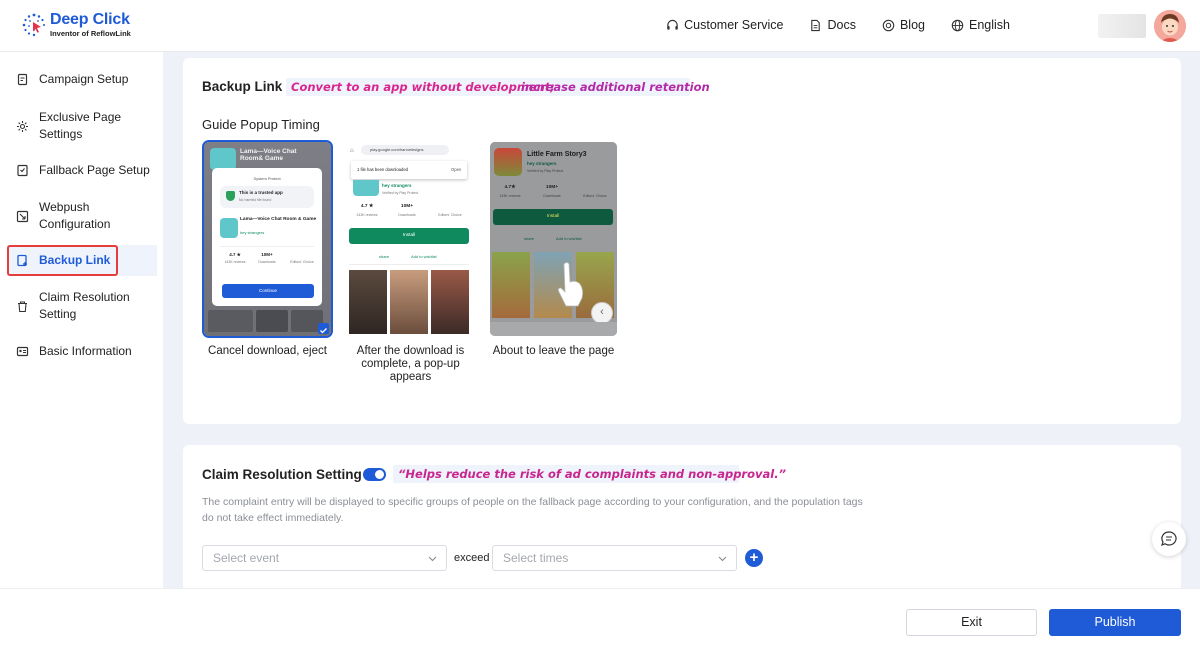 This screenshot has width=1200, height=654. Describe the element at coordinates (400, 193) in the screenshot. I see `mock2-verified: Verified by Play Protect` at that location.